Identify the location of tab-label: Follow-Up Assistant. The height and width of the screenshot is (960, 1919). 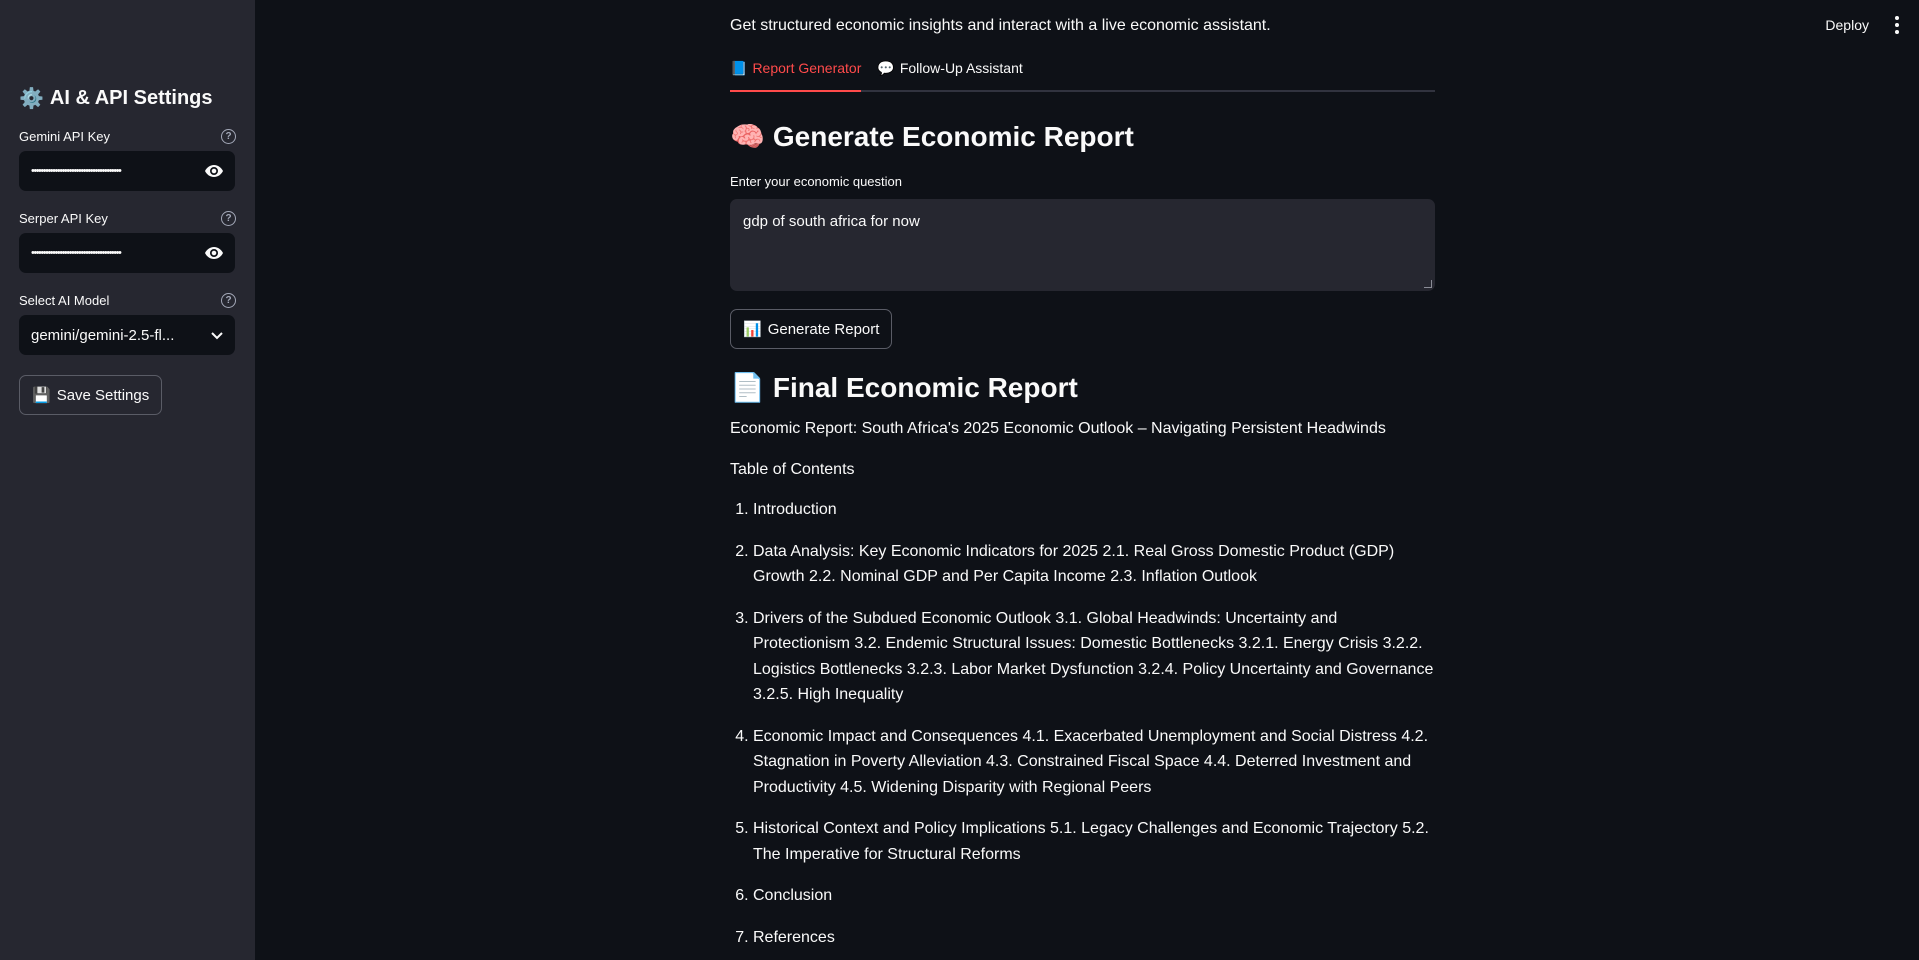
(961, 68).